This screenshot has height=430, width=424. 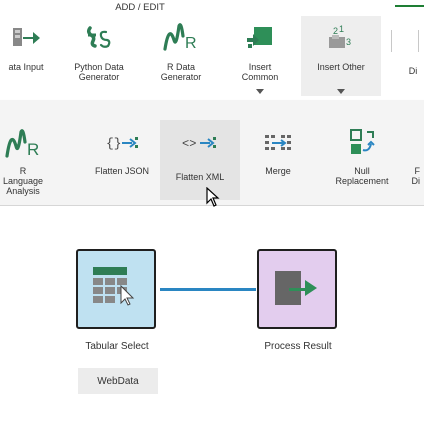 What do you see at coordinates (414, 157) in the screenshot?
I see `partial-button: F Di` at bounding box center [414, 157].